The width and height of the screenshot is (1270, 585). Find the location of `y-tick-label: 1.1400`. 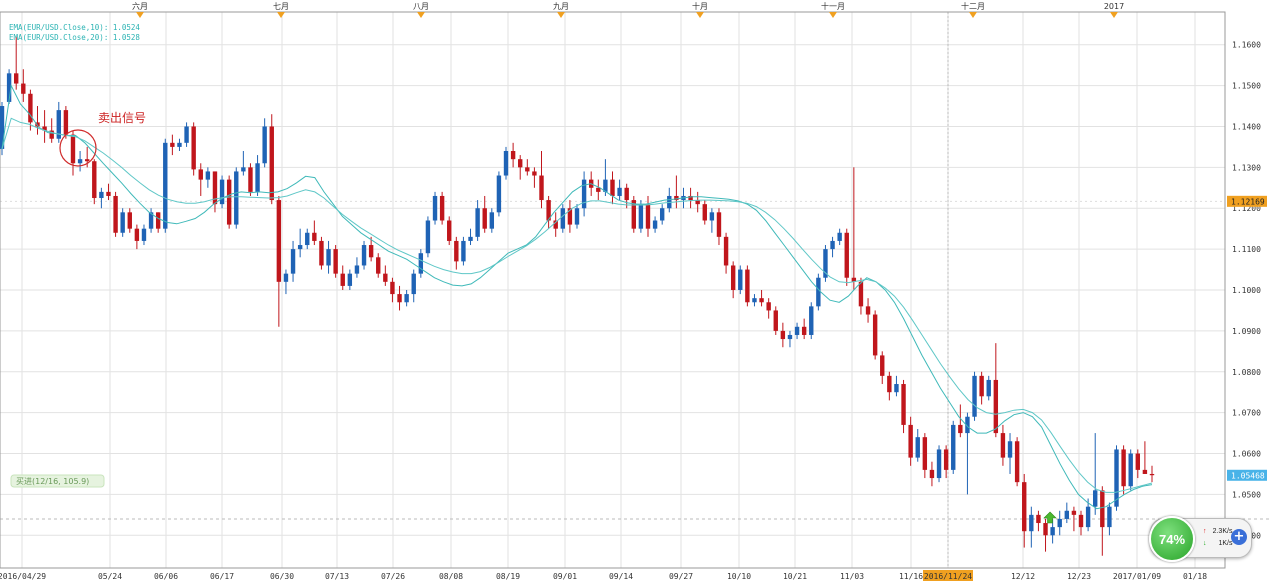

y-tick-label: 1.1400 is located at coordinates (1246, 126).